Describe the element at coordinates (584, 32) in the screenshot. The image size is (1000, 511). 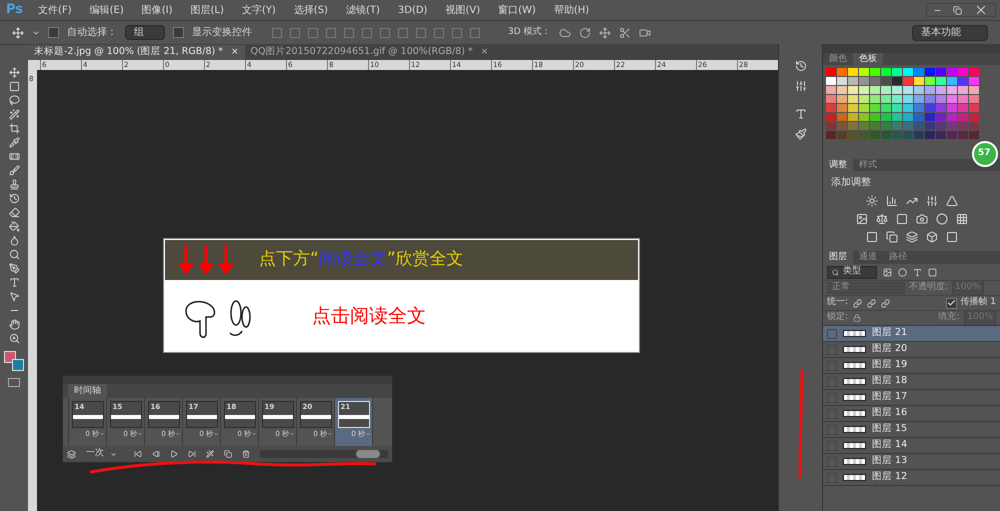
I see `rotate-icon` at that location.